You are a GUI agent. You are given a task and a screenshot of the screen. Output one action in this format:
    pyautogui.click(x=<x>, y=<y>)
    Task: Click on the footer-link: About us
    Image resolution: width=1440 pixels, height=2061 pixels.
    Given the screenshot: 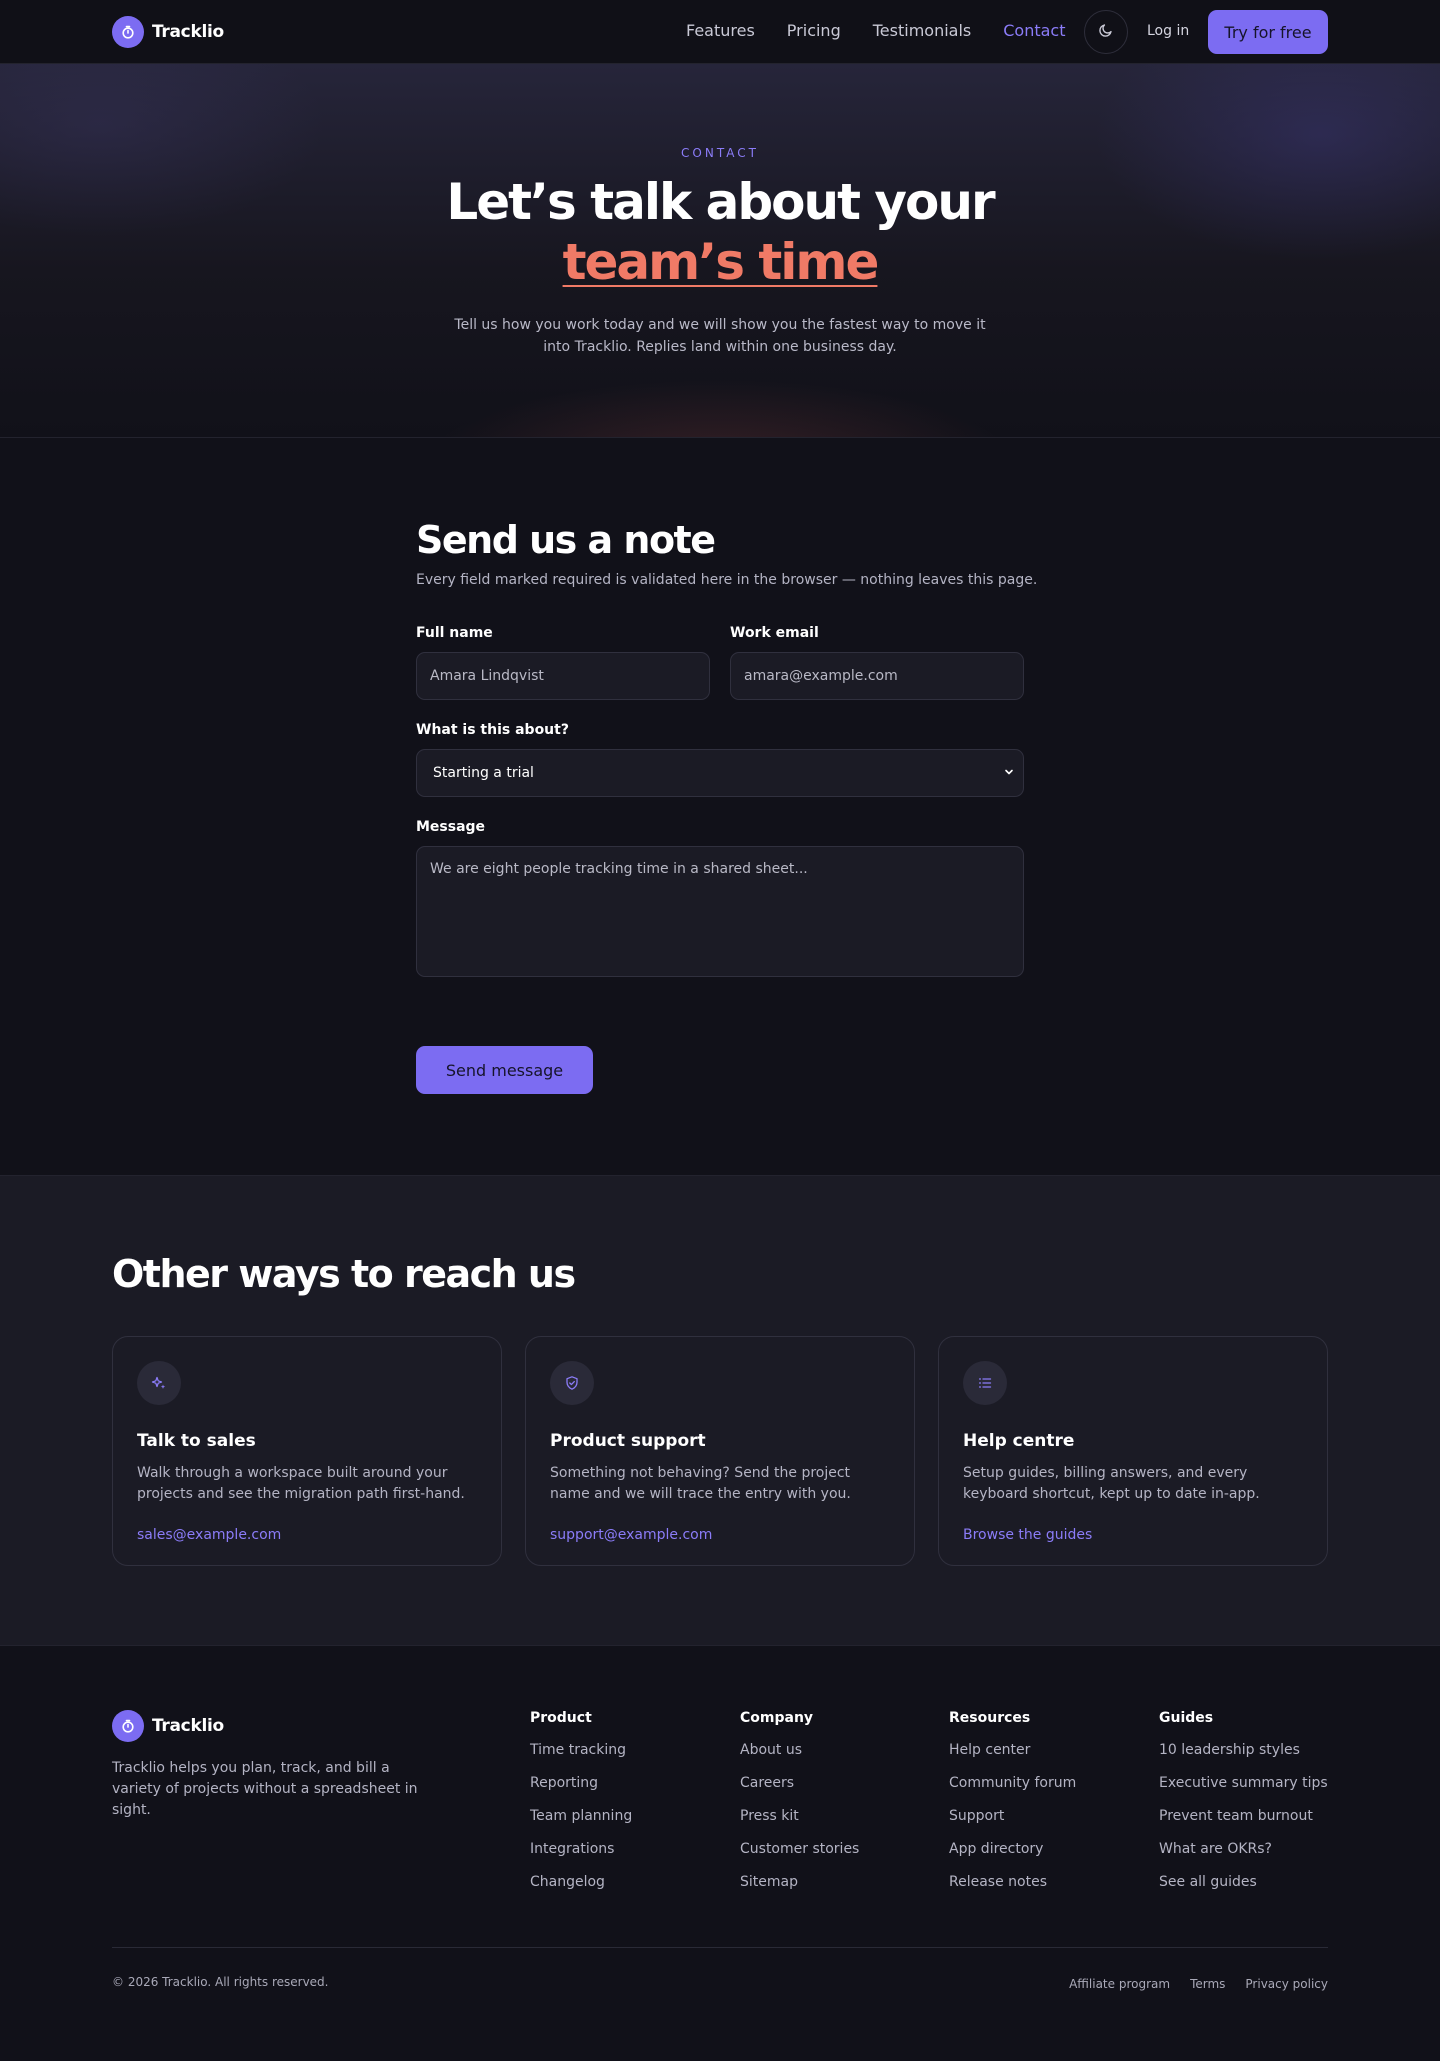 What is the action you would take?
    pyautogui.click(x=799, y=1758)
    